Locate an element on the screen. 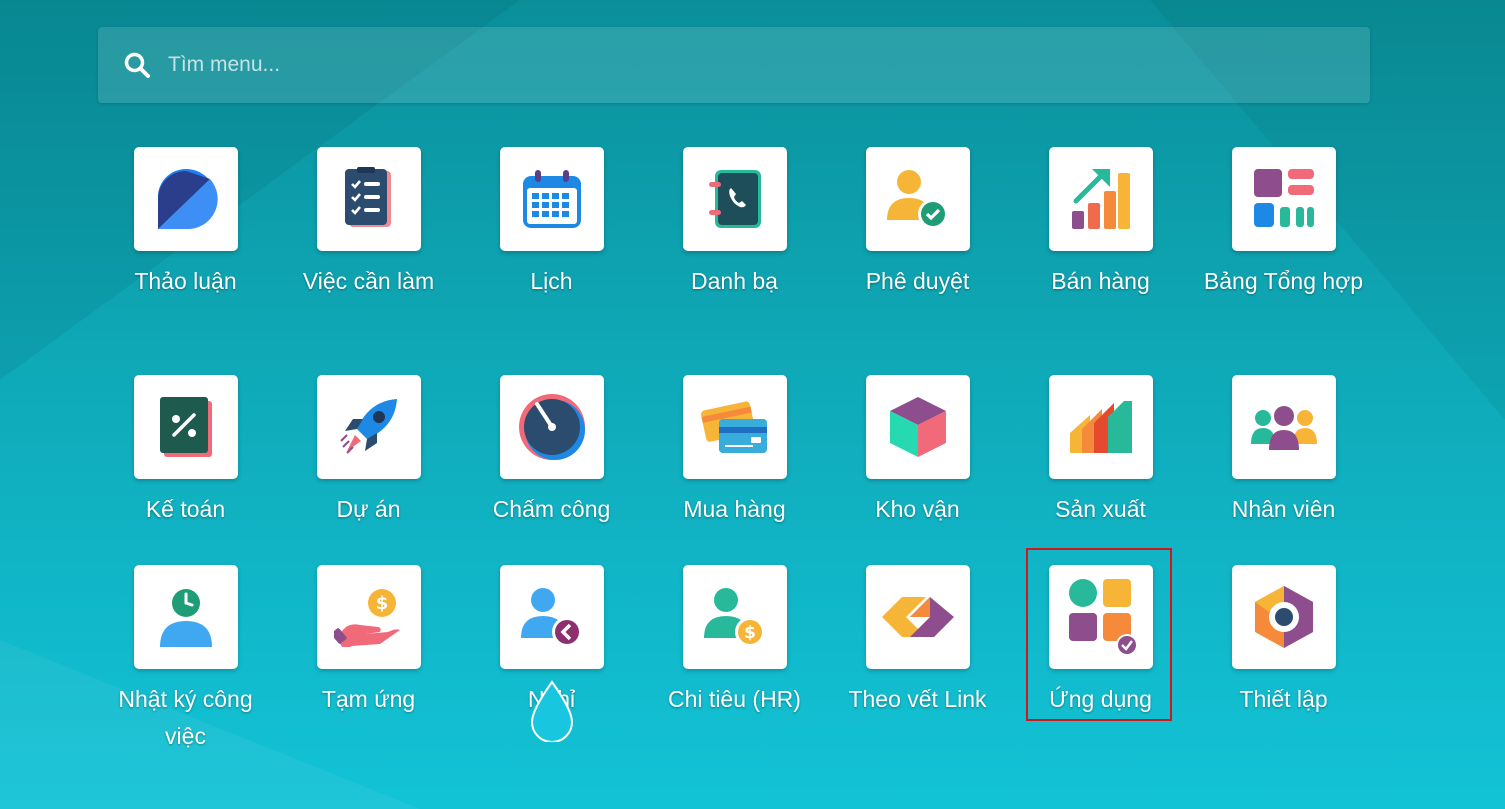  app-approvals: Phê duyệt is located at coordinates (917, 223).